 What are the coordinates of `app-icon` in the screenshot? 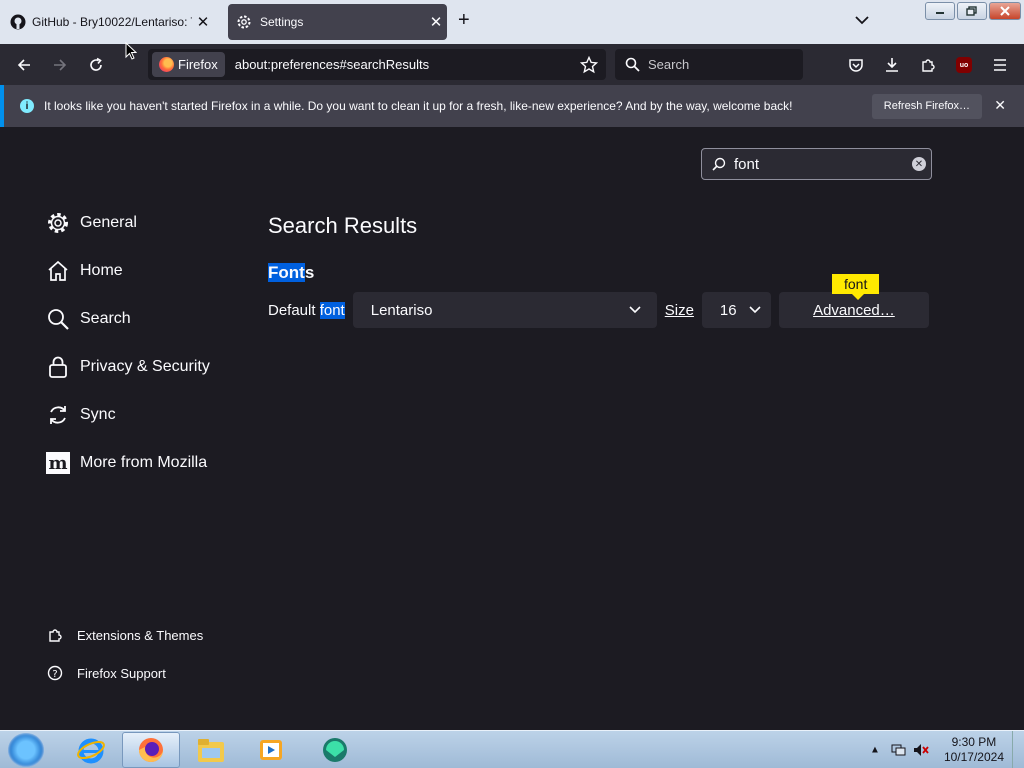 It's located at (335, 750).